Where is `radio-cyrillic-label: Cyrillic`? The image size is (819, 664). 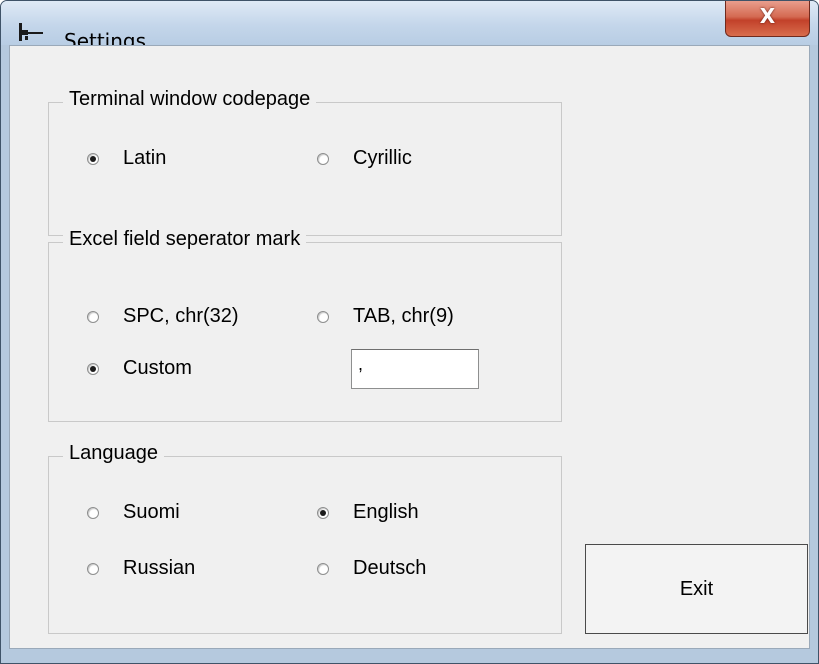 radio-cyrillic-label: Cyrillic is located at coordinates (382, 158).